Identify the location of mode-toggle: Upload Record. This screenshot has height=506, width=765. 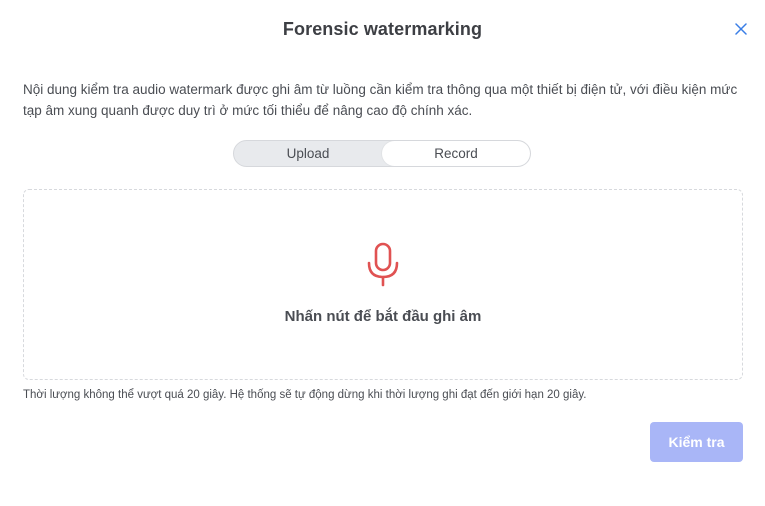
(382, 153).